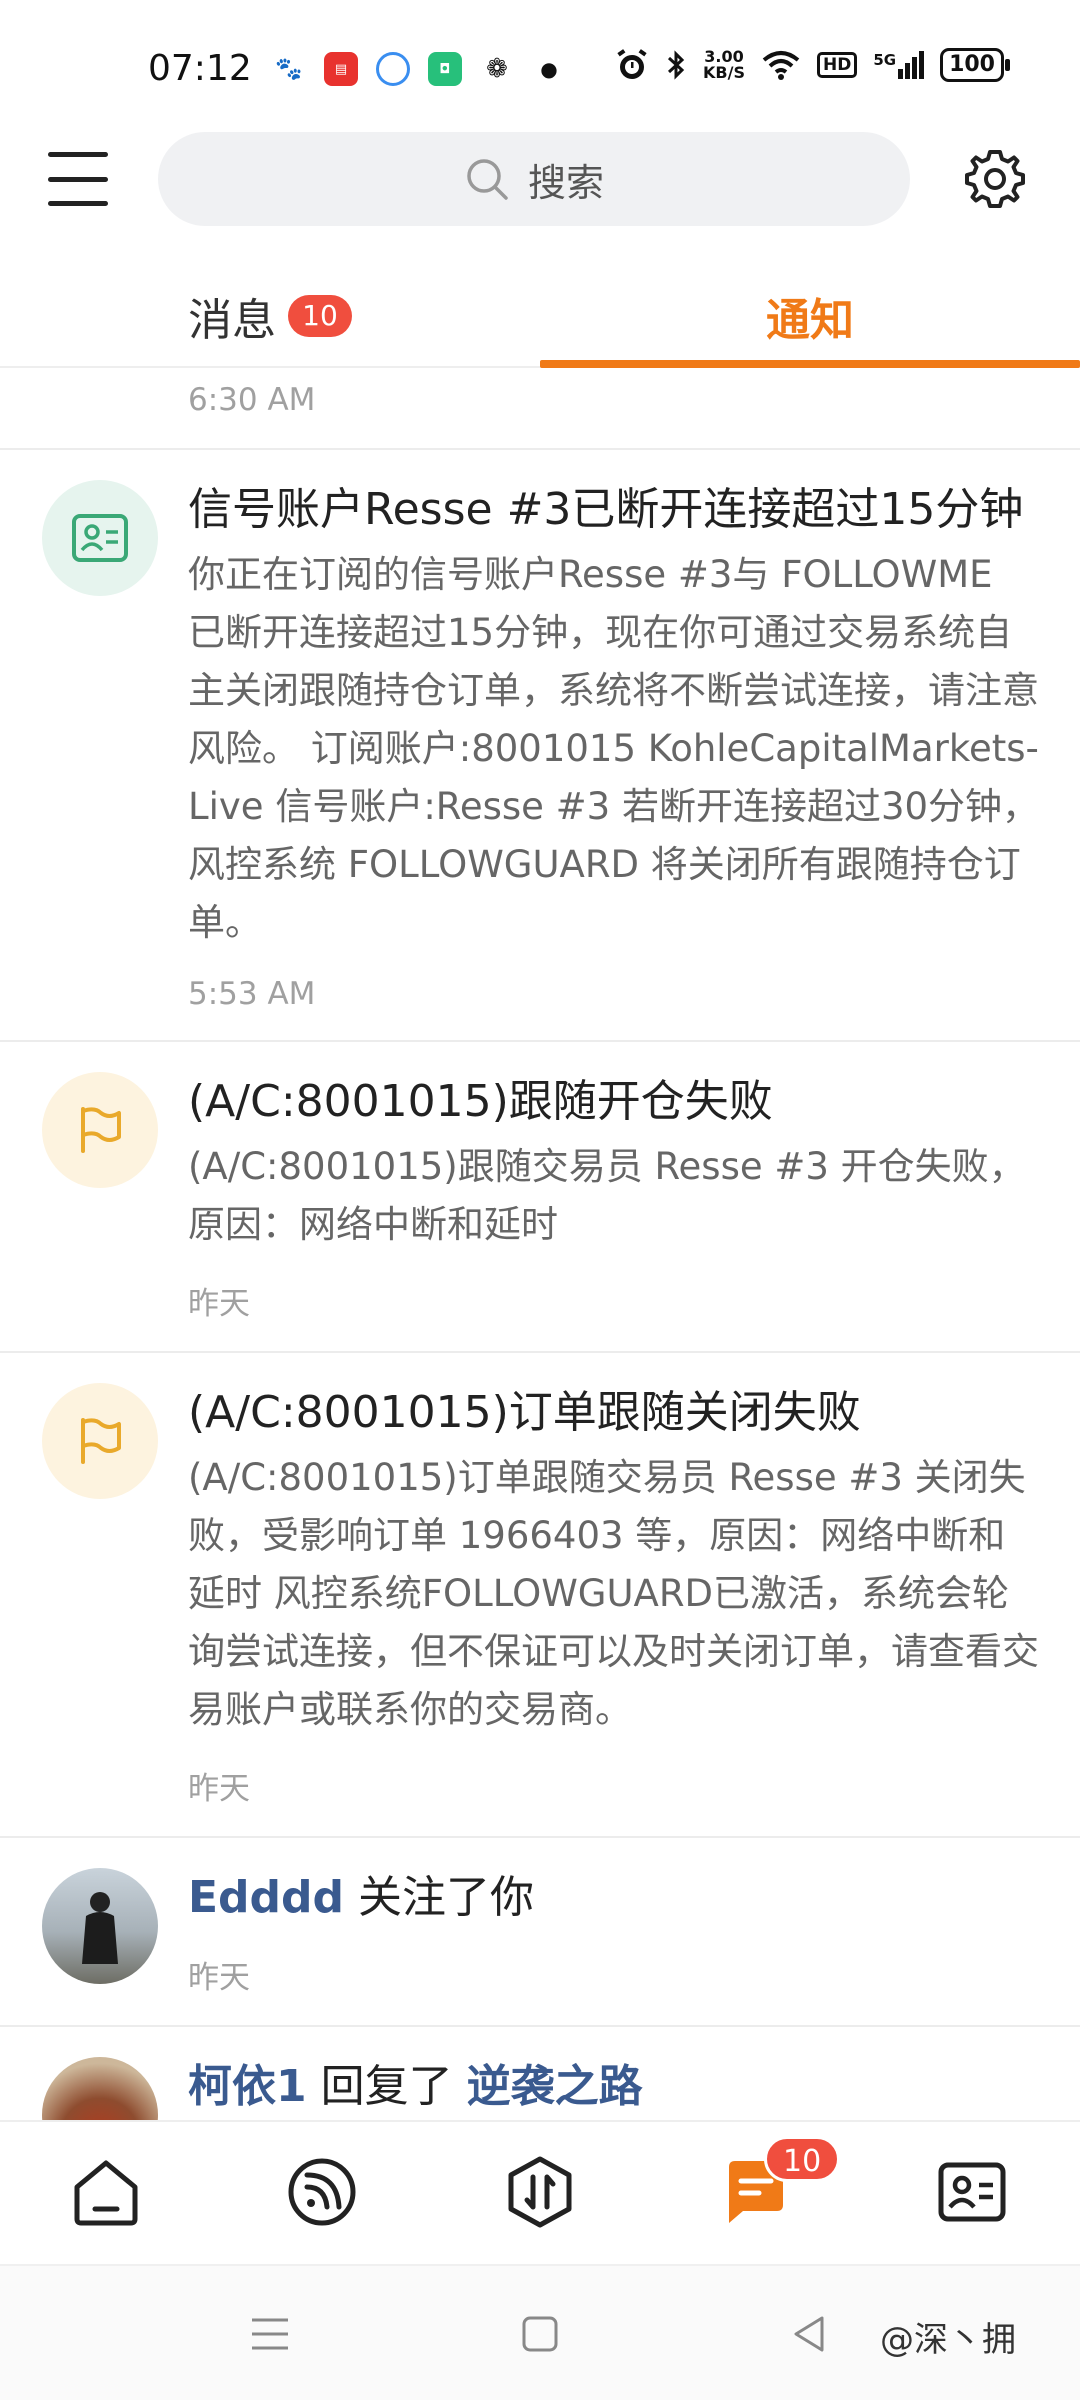 This screenshot has height=2400, width=1080. I want to click on id-card-icon, so click(100, 538).